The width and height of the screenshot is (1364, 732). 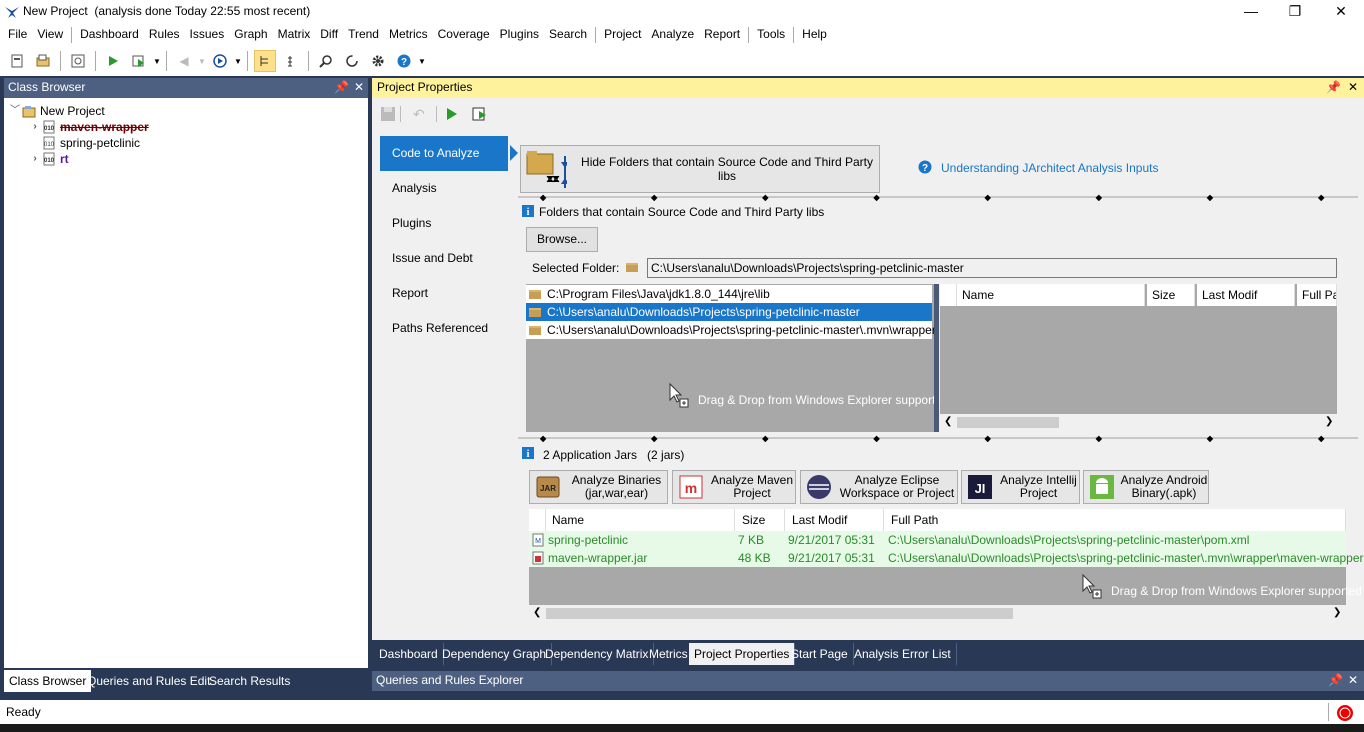 I want to click on tree-item-spring-petclinic: 010 spring-petclinic, so click(x=91, y=143).